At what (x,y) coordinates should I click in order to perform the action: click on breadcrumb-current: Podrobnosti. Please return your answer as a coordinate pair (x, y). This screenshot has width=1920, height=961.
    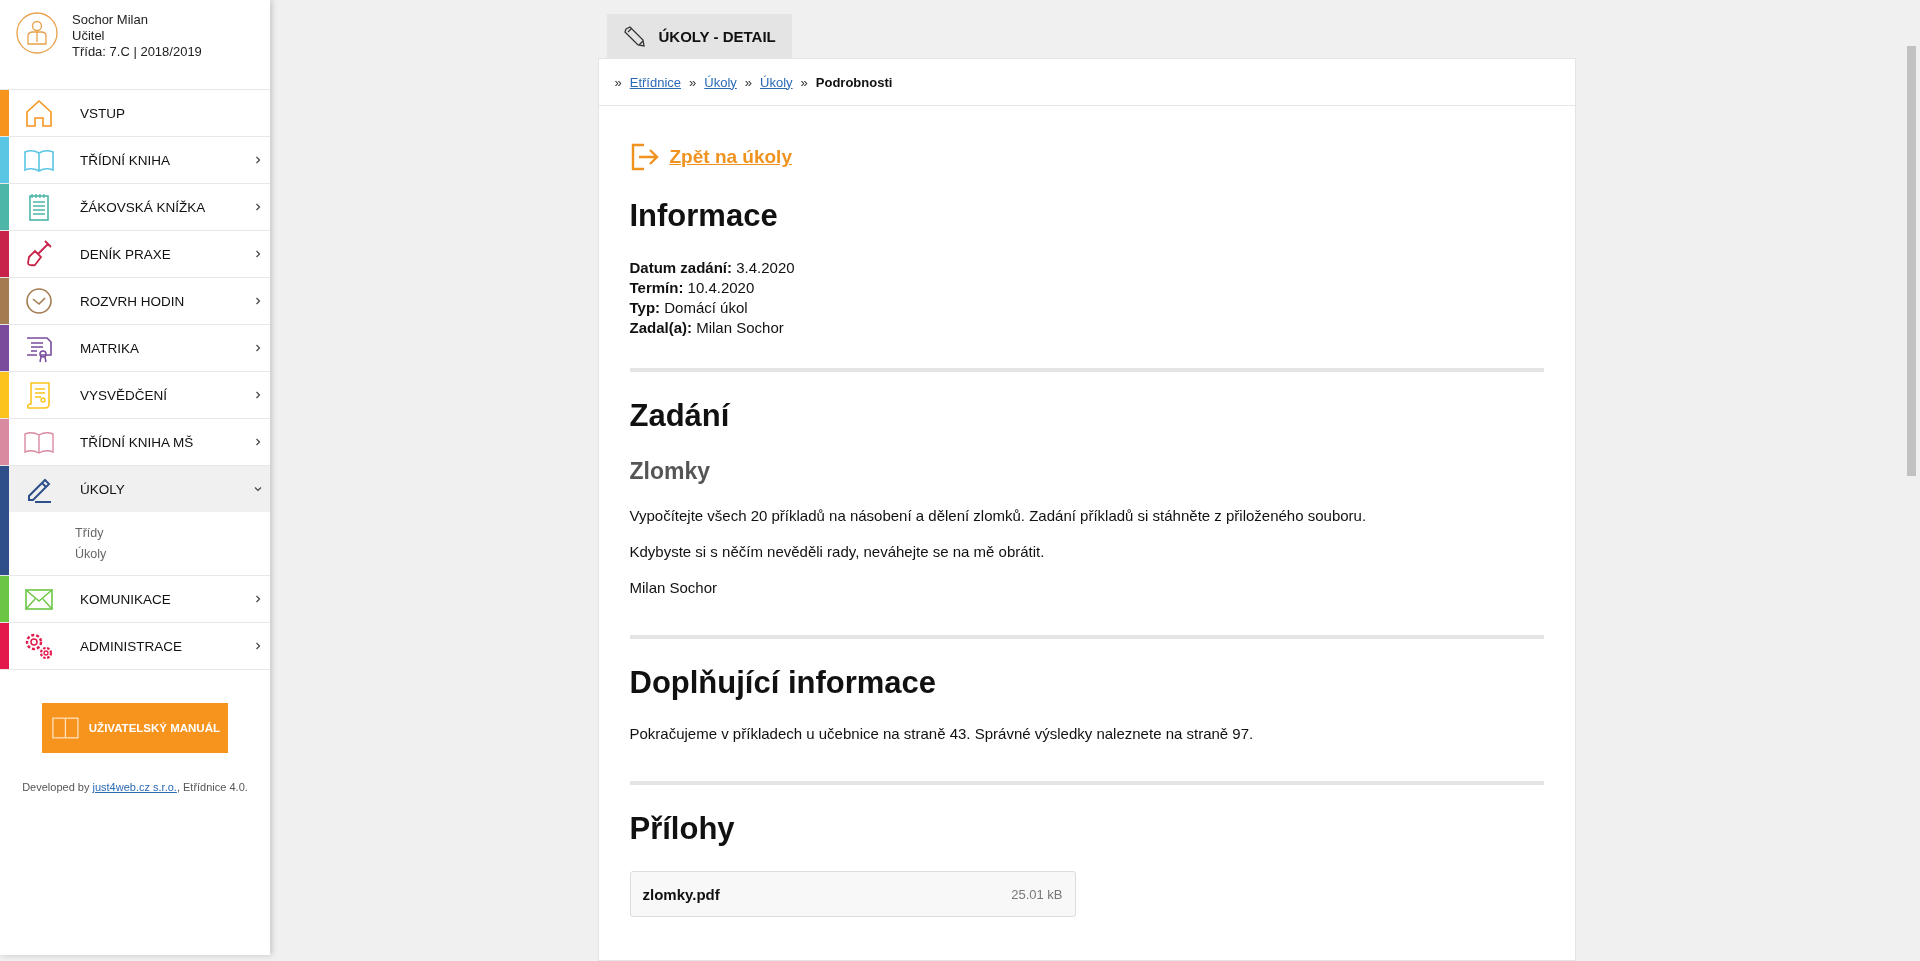
    Looking at the image, I should click on (854, 82).